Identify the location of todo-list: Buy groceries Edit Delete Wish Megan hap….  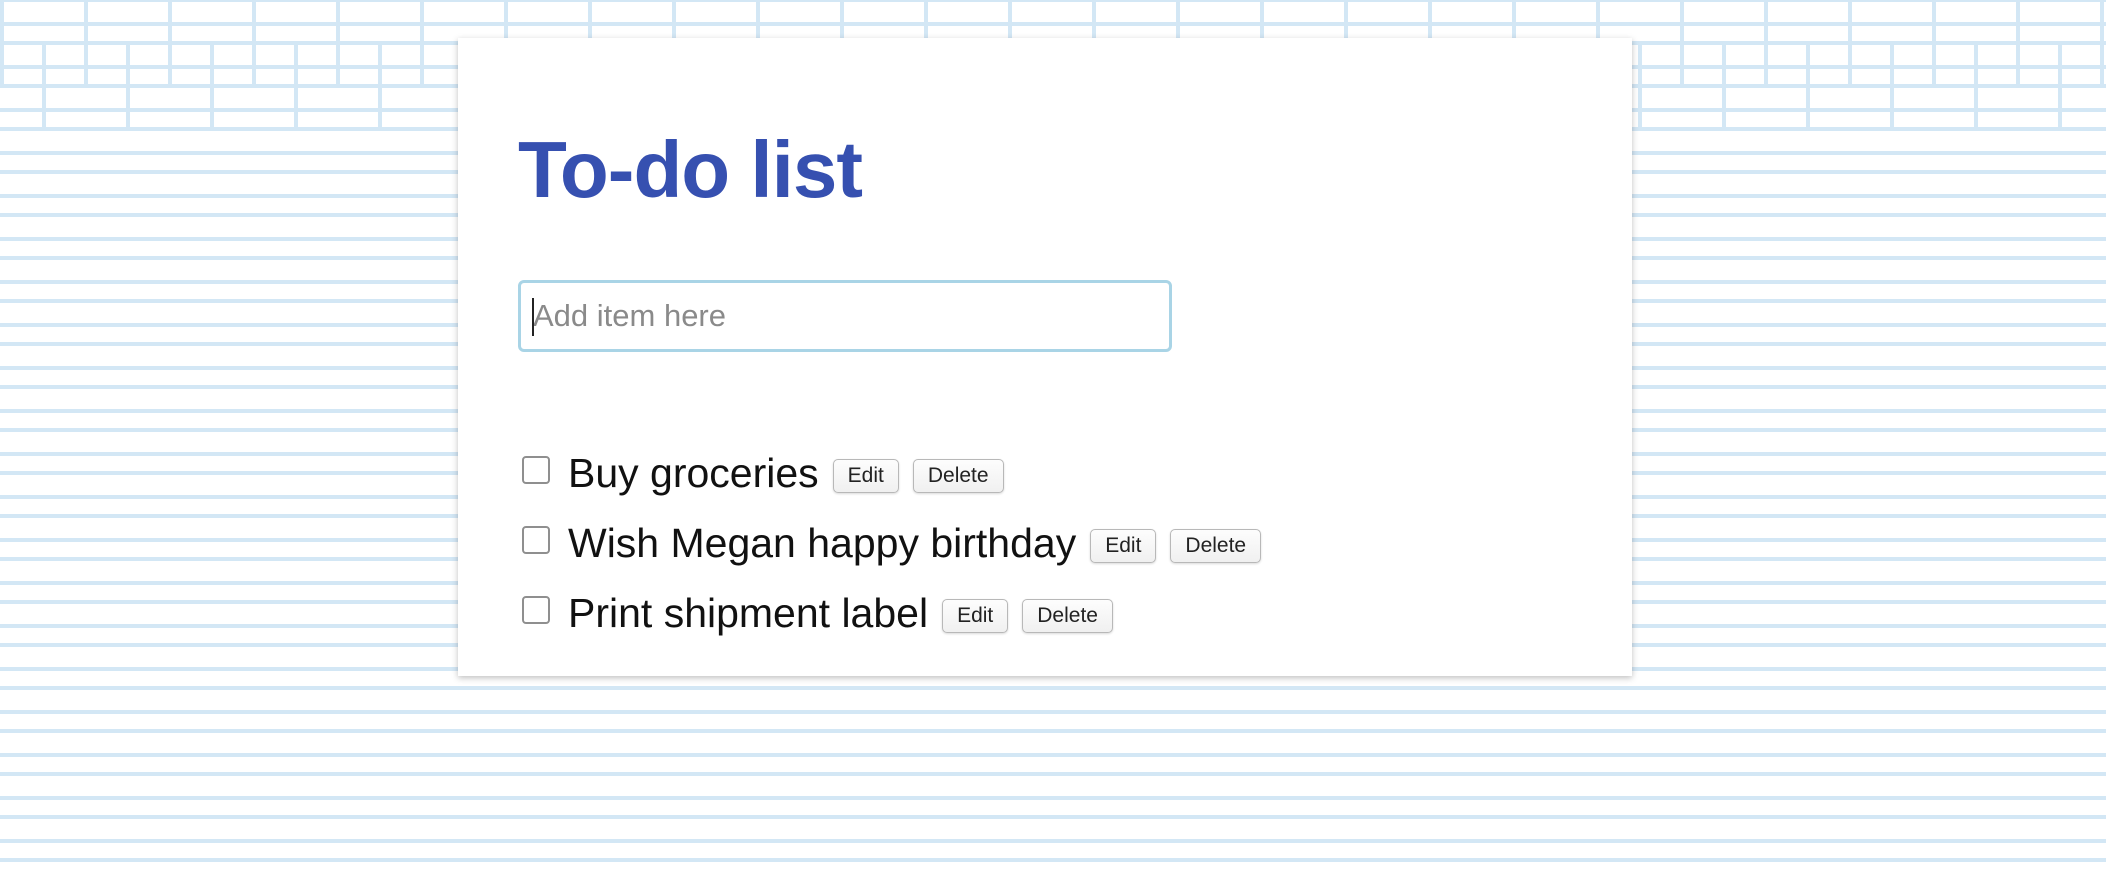
(898, 543).